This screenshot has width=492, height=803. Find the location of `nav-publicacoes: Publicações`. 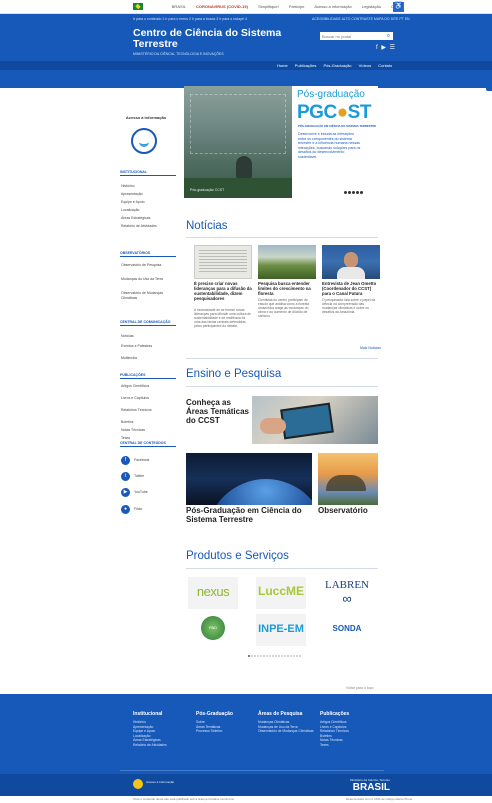

nav-publicacoes: Publicações is located at coordinates (306, 65).